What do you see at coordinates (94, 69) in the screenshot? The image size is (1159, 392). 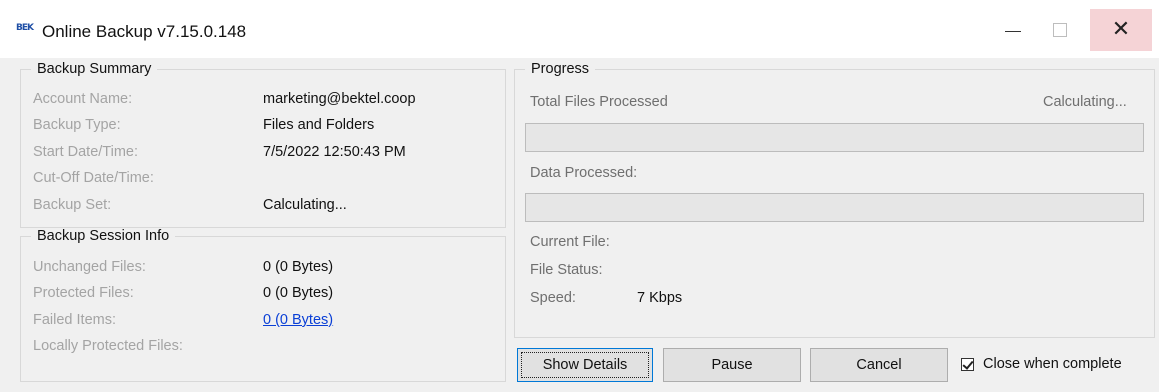 I see `backup-summary-legend: Backup Summary` at bounding box center [94, 69].